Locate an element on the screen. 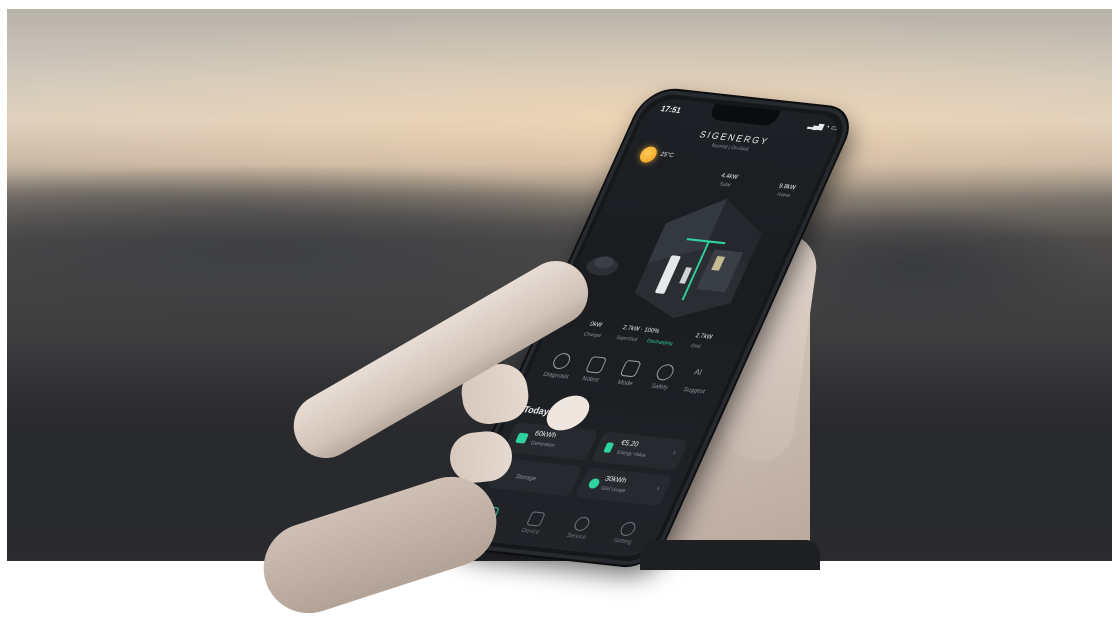  battery-value: 2.7kW · 100% is located at coordinates (641, 330).